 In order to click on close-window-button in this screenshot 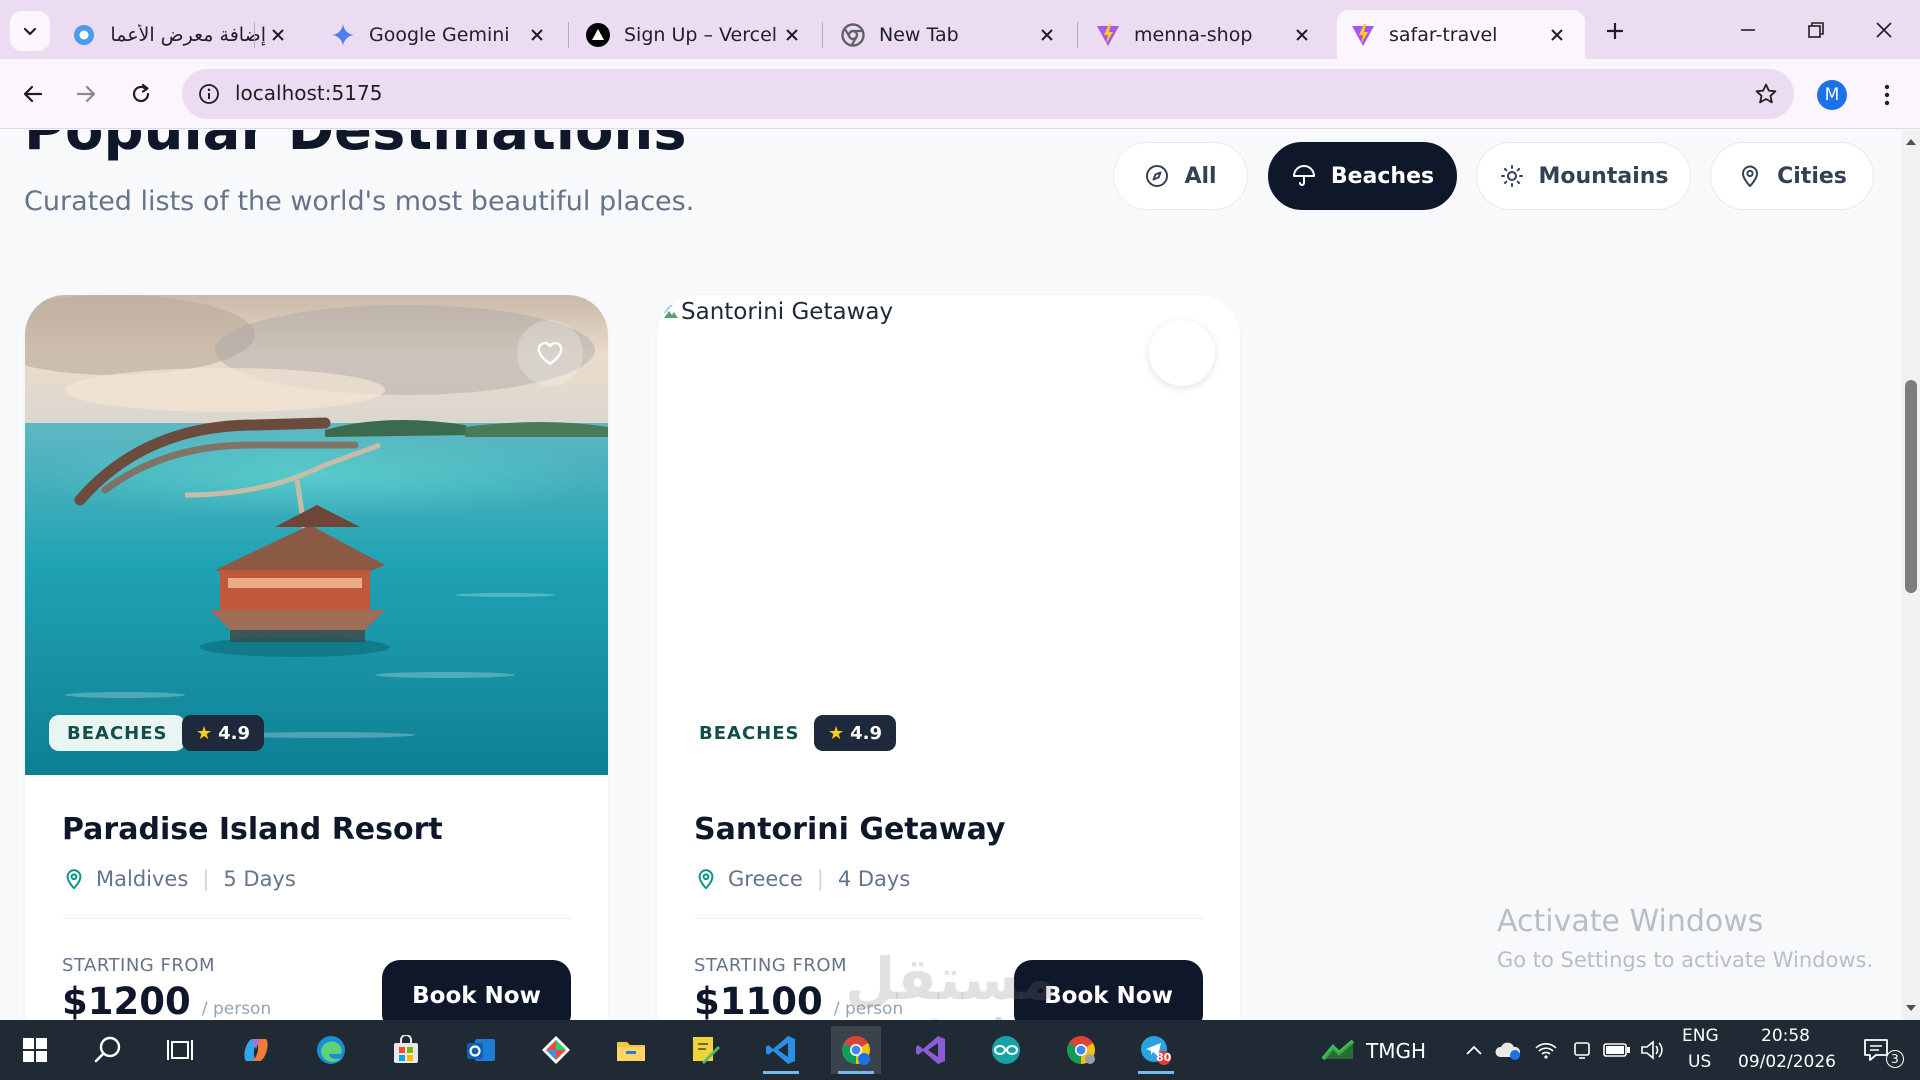, I will do `click(1884, 30)`.